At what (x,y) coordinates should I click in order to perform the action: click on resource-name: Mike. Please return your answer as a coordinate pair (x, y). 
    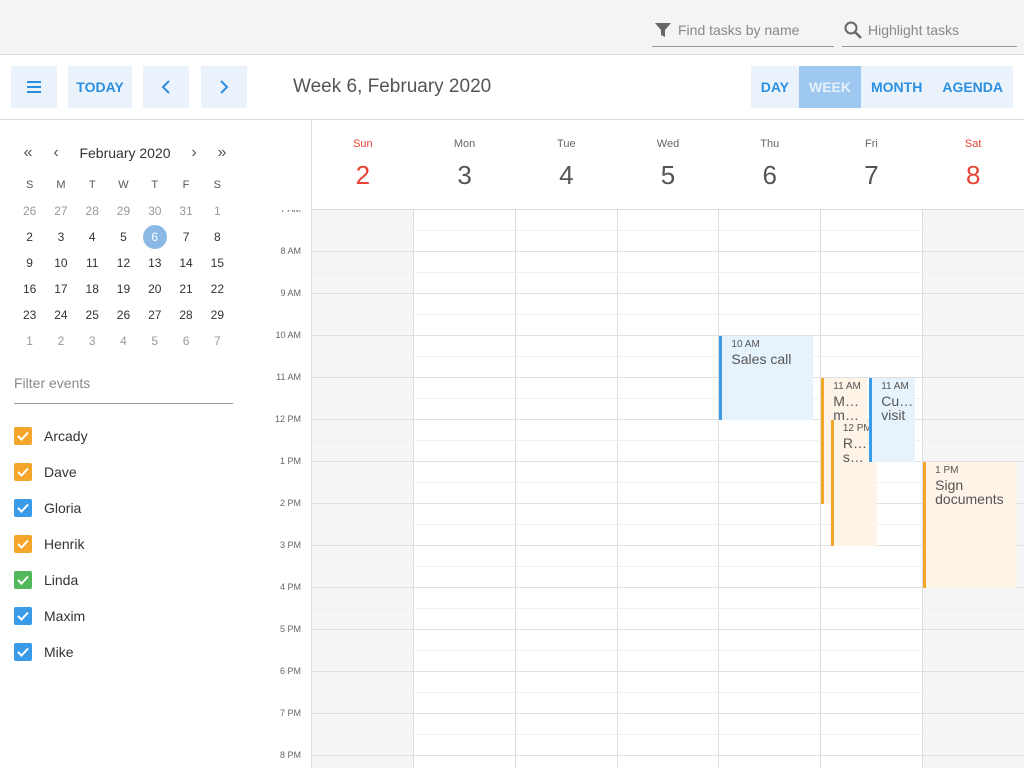
    Looking at the image, I should click on (59, 652).